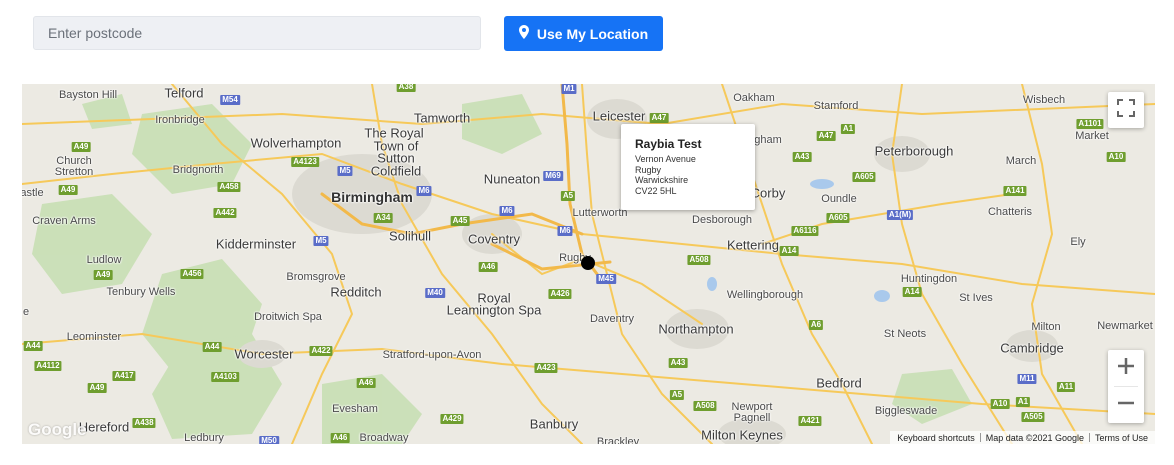 The width and height of the screenshot is (1174, 465). Describe the element at coordinates (569, 89) in the screenshot. I see `road-shield: M1` at that location.